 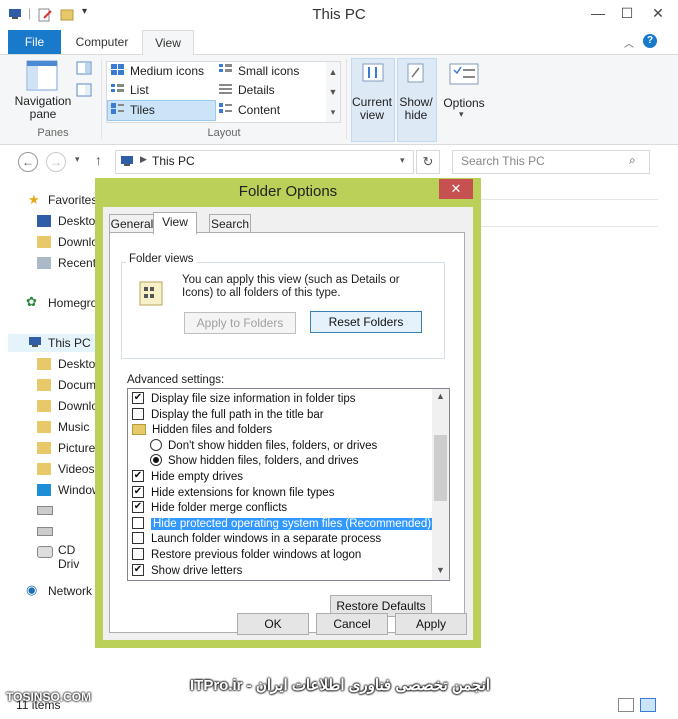 What do you see at coordinates (78, 242) in the screenshot?
I see `nav-downloads: Downlo` at bounding box center [78, 242].